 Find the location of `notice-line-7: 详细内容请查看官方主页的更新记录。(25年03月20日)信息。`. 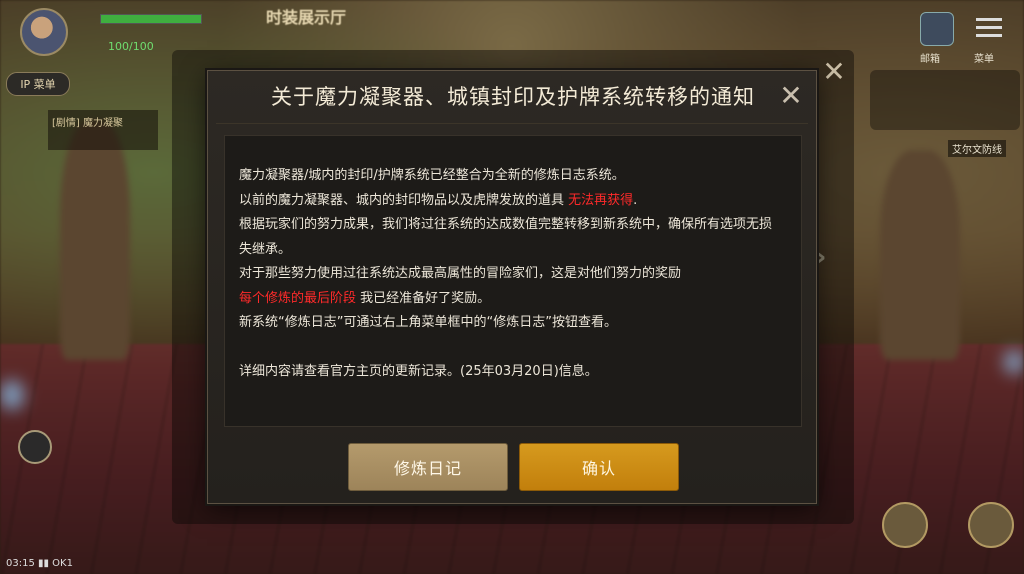

notice-line-7: 详细内容请查看官方主页的更新记录。(25年03月20日)信息。 is located at coordinates (418, 371).